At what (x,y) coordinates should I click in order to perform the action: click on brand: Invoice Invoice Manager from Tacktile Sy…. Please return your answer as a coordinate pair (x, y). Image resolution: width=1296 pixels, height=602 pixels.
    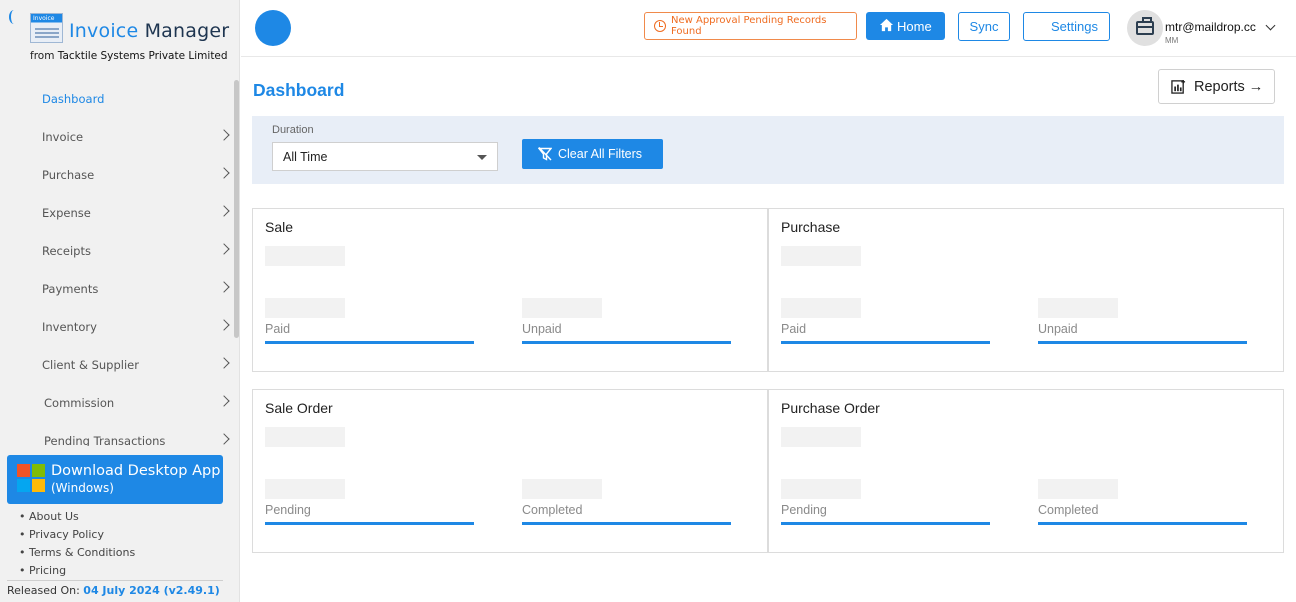
    Looking at the image, I should click on (120, 35).